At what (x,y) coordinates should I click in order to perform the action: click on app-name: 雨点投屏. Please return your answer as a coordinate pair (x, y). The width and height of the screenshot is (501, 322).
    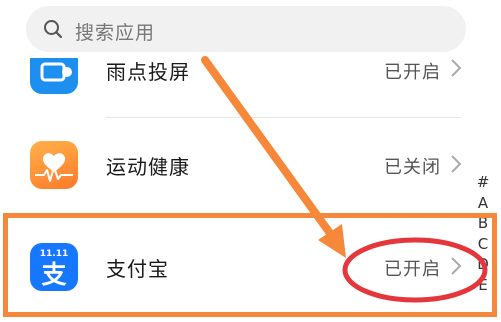
    Looking at the image, I should click on (148, 72).